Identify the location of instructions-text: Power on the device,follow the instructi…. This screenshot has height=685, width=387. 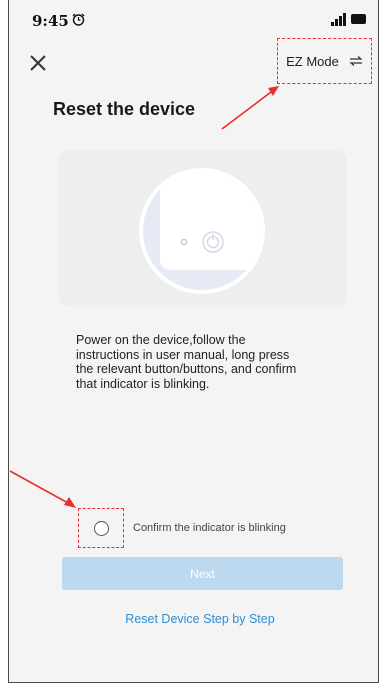
(186, 362).